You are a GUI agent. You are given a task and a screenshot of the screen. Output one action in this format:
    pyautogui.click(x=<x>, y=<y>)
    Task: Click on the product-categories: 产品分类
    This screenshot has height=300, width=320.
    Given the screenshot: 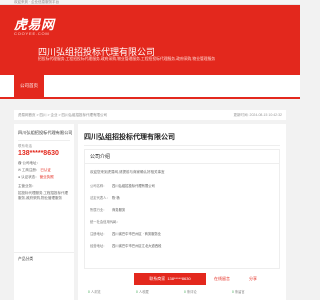 What is the action you would take?
    pyautogui.click(x=44, y=276)
    